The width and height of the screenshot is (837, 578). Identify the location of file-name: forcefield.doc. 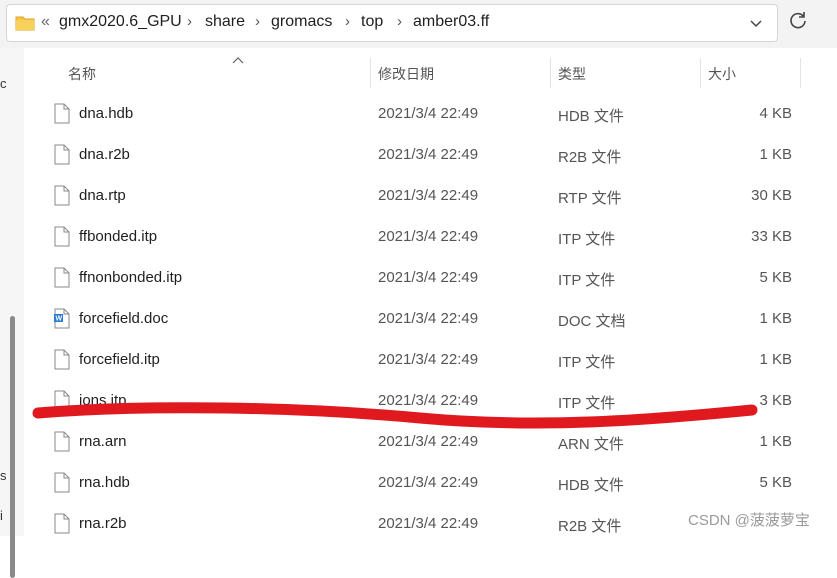
(124, 318).